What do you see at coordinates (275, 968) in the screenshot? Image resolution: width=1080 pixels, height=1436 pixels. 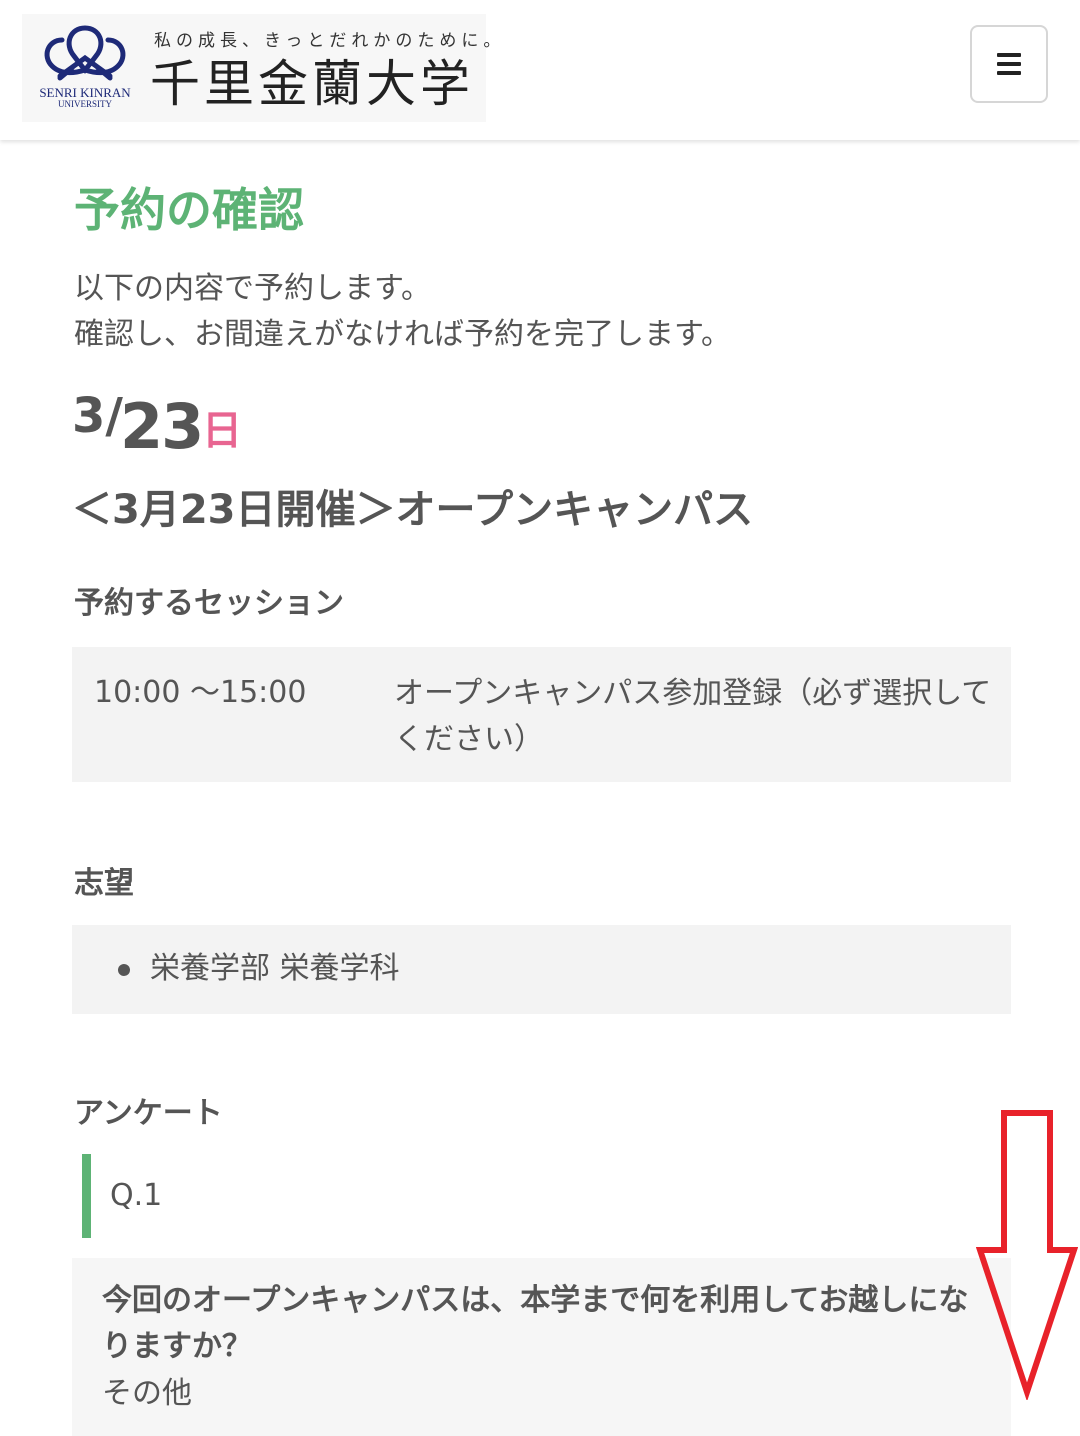 I see `list-item: 栄養学部 栄養学科` at bounding box center [275, 968].